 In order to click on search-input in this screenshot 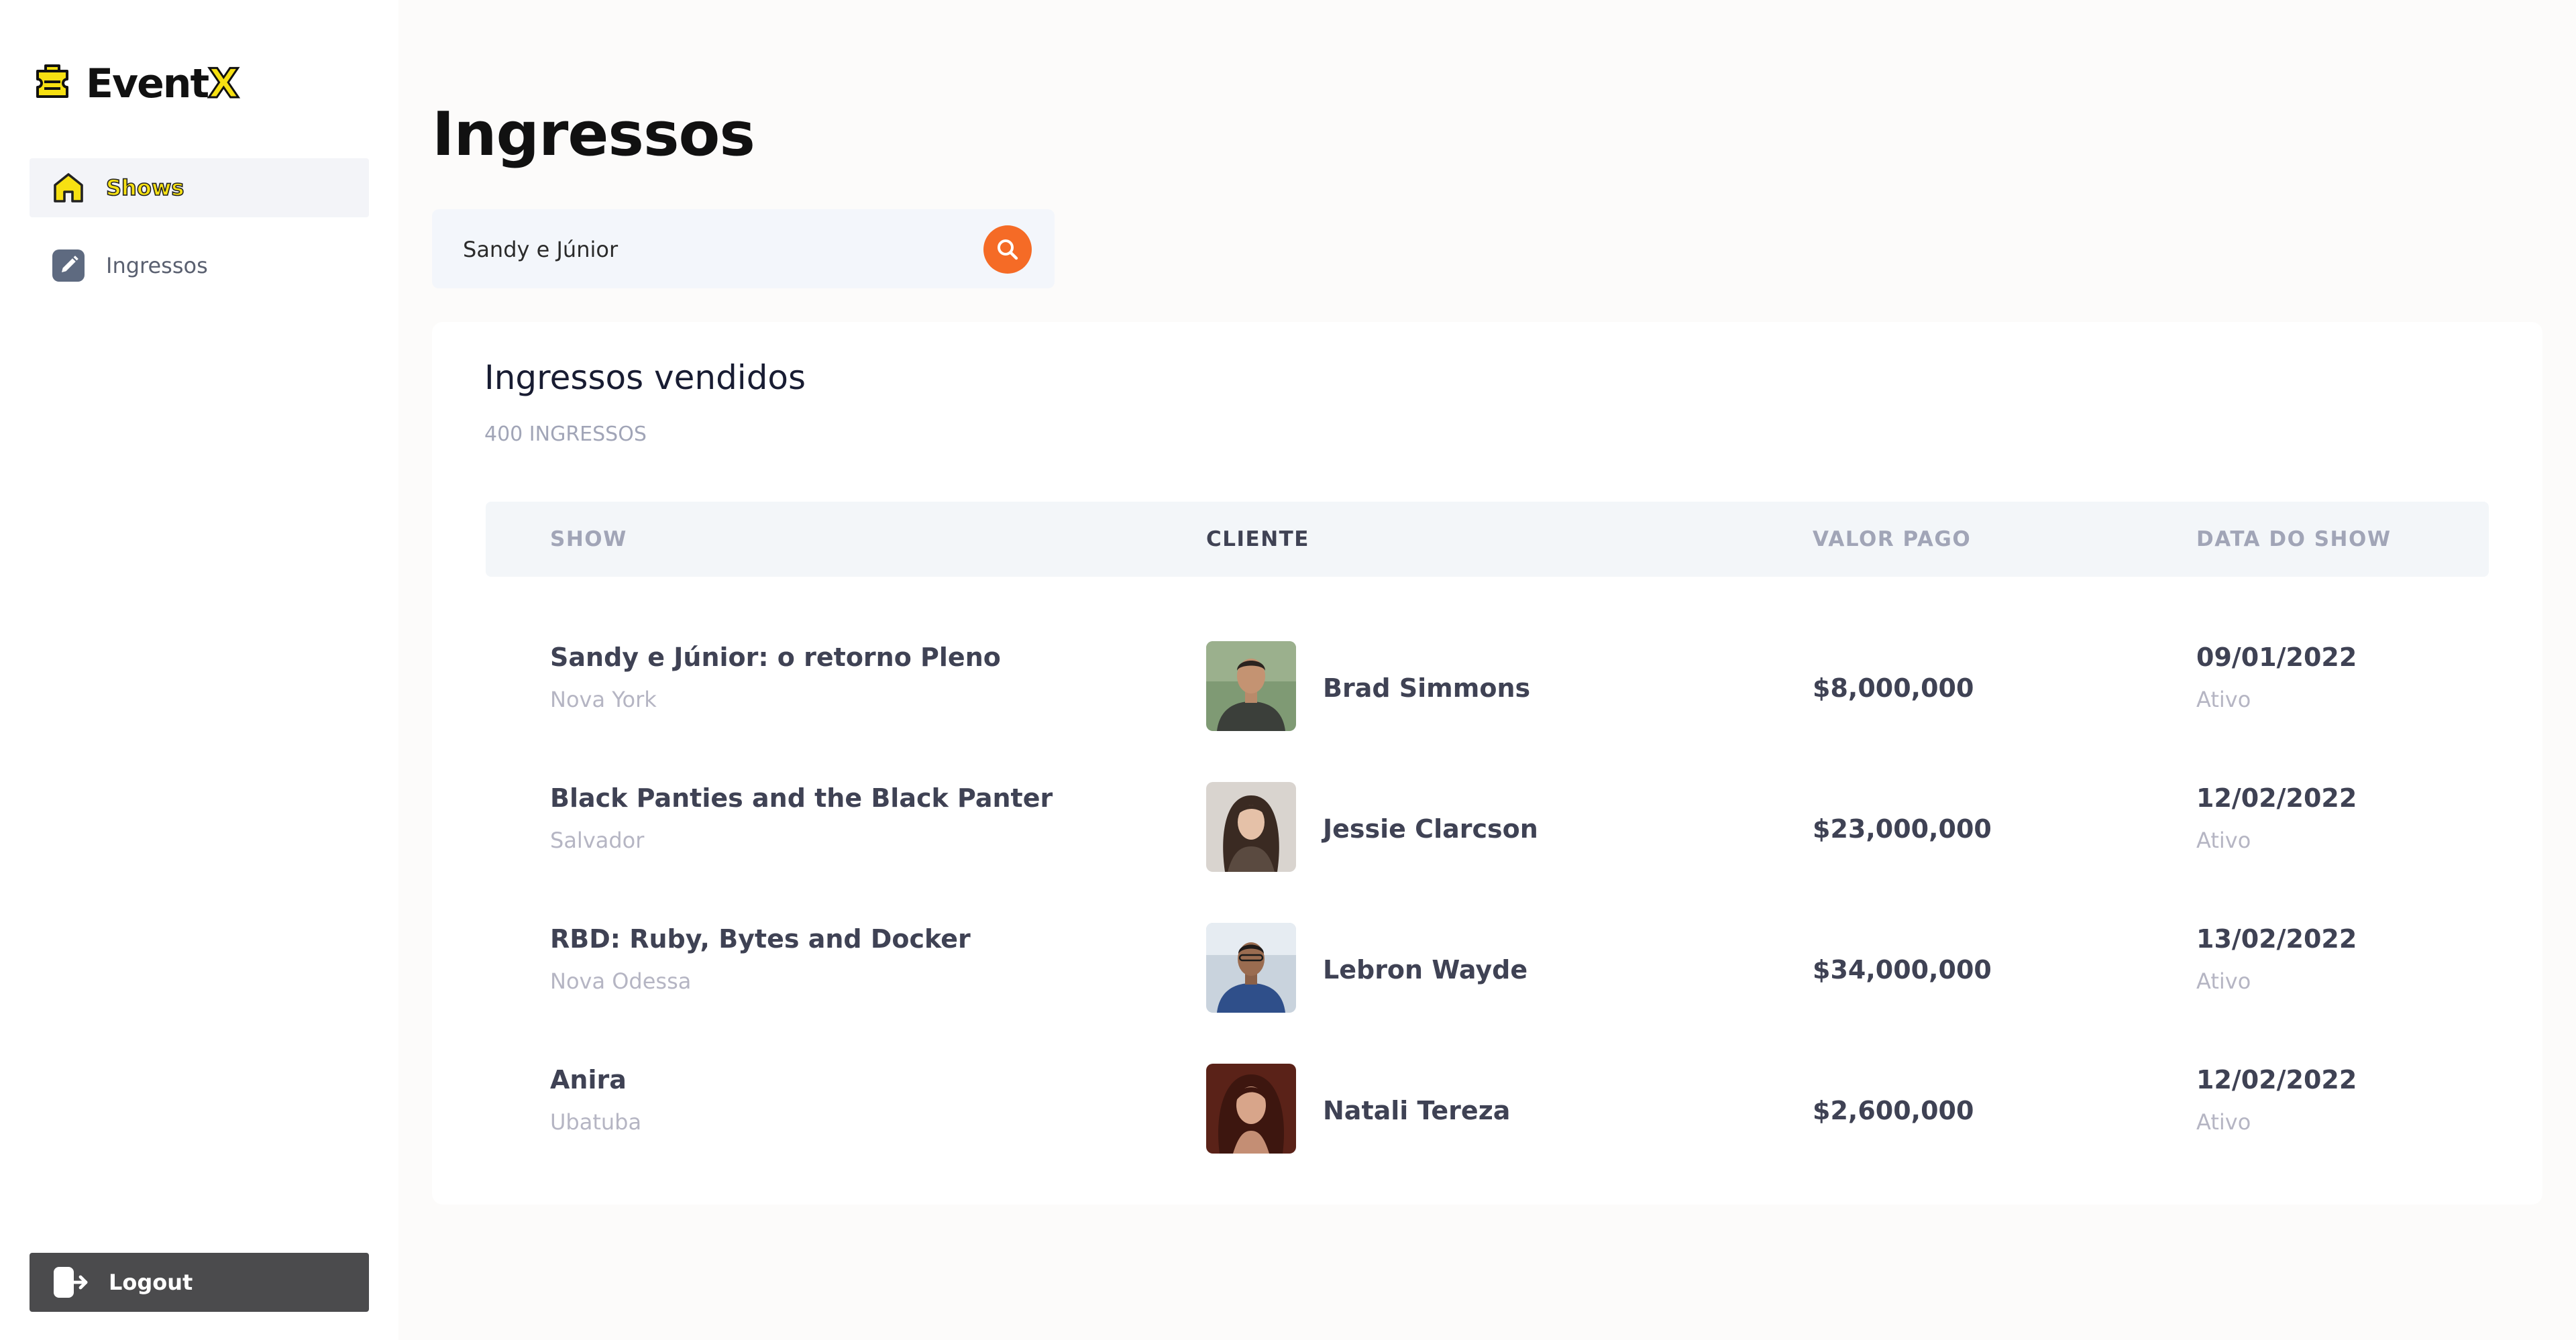, I will do `click(718, 249)`.